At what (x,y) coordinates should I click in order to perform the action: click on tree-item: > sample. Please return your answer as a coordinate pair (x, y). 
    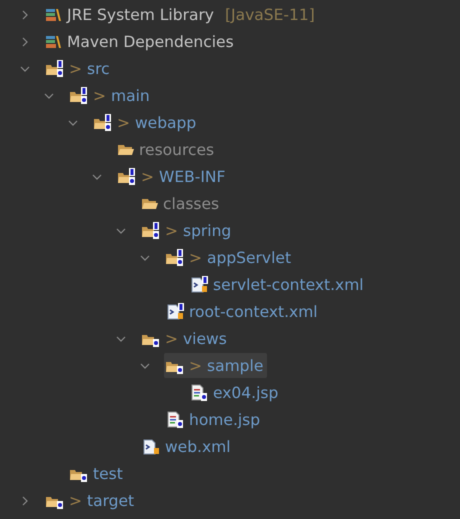
    Looking at the image, I should click on (216, 365).